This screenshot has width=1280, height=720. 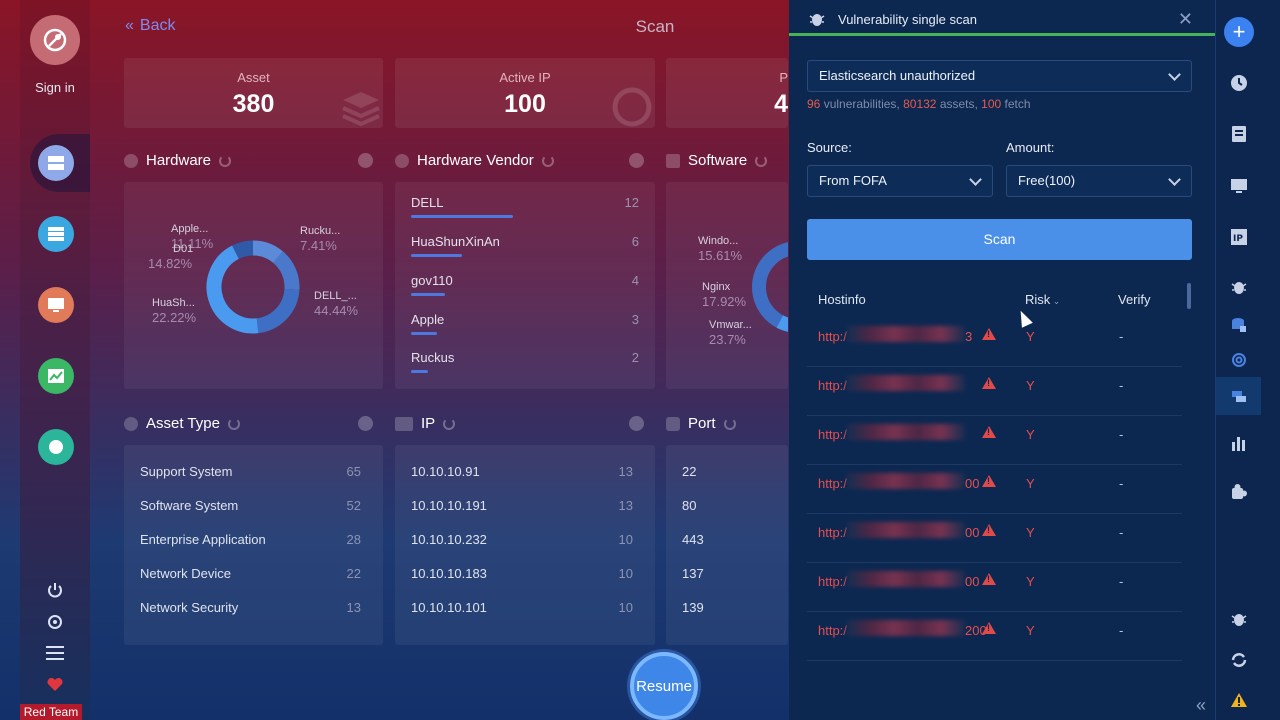 What do you see at coordinates (702, 423) in the screenshot?
I see `section-title: Port` at bounding box center [702, 423].